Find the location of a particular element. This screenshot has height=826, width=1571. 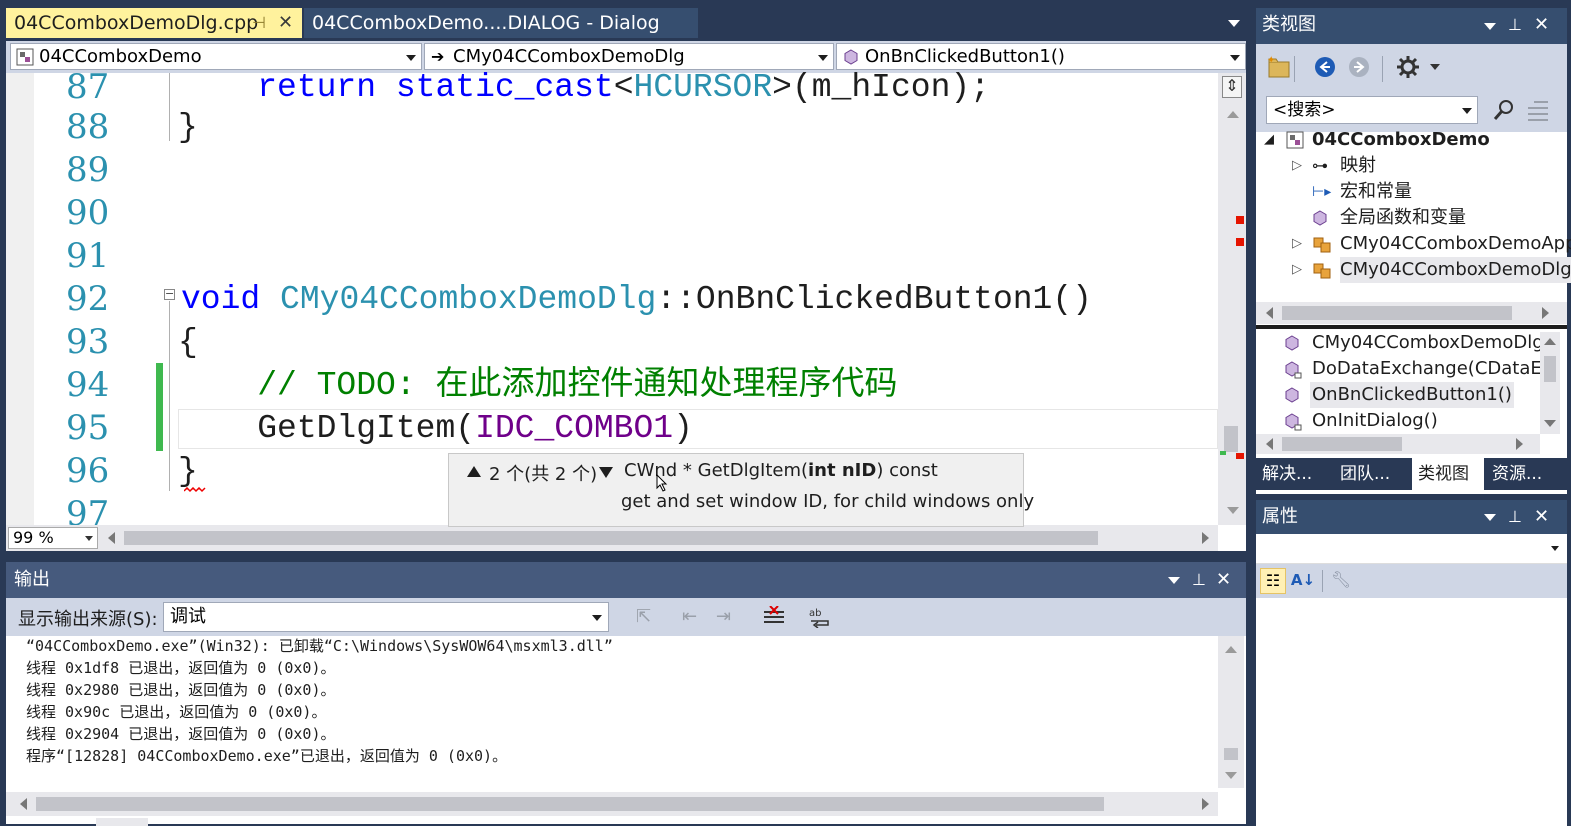

new-folder-icon: ✦ is located at coordinates (1279, 67).